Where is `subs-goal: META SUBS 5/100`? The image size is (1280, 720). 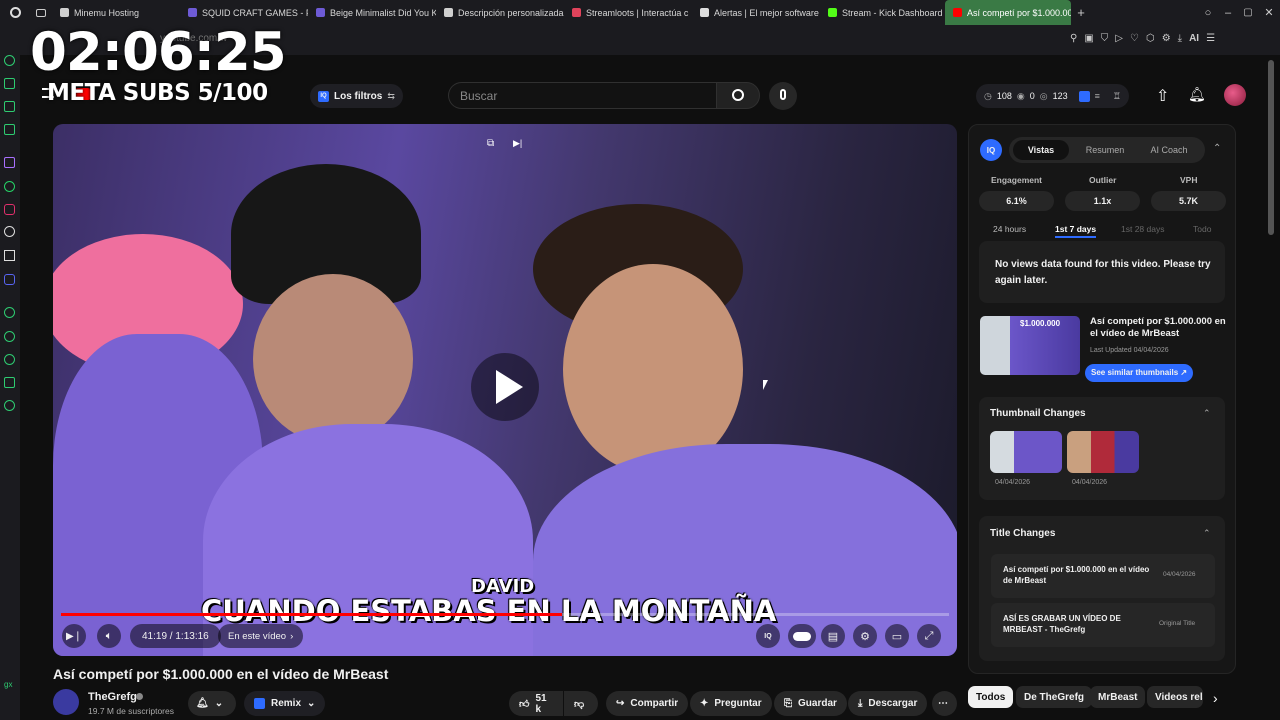
subs-goal: META SUBS 5/100 is located at coordinates (157, 93).